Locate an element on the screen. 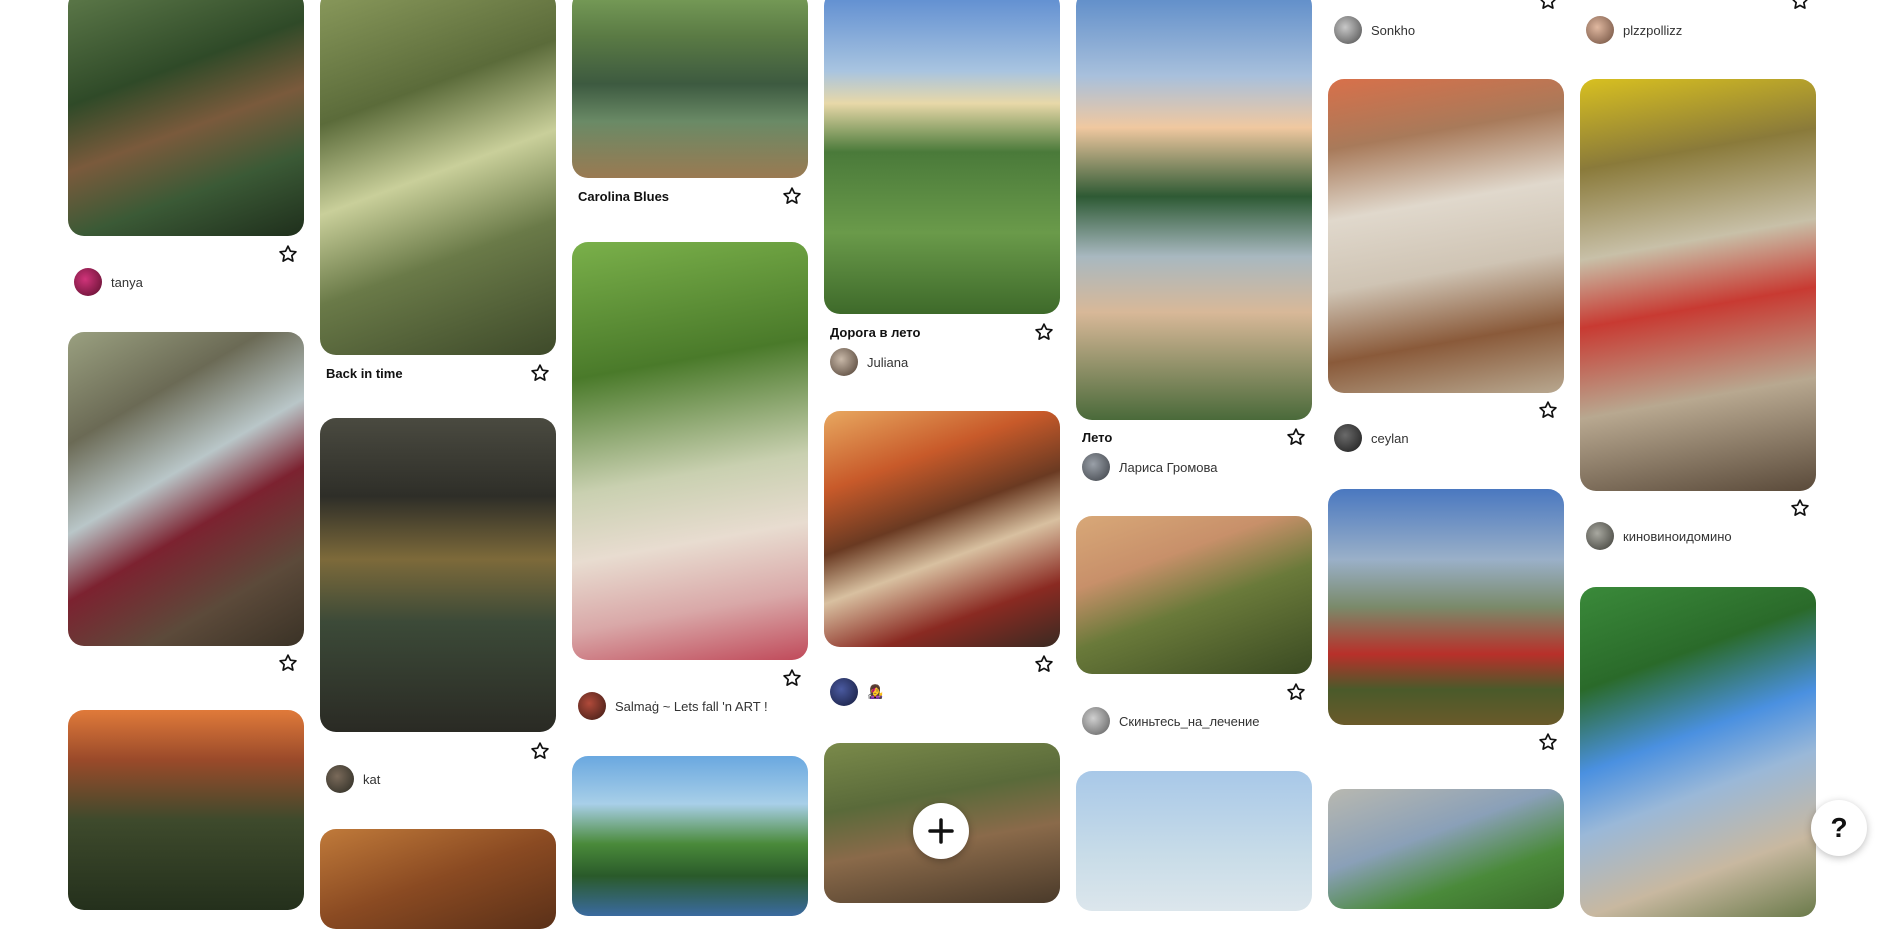 The image size is (1877, 929). pin-author: ceylan is located at coordinates (1371, 438).